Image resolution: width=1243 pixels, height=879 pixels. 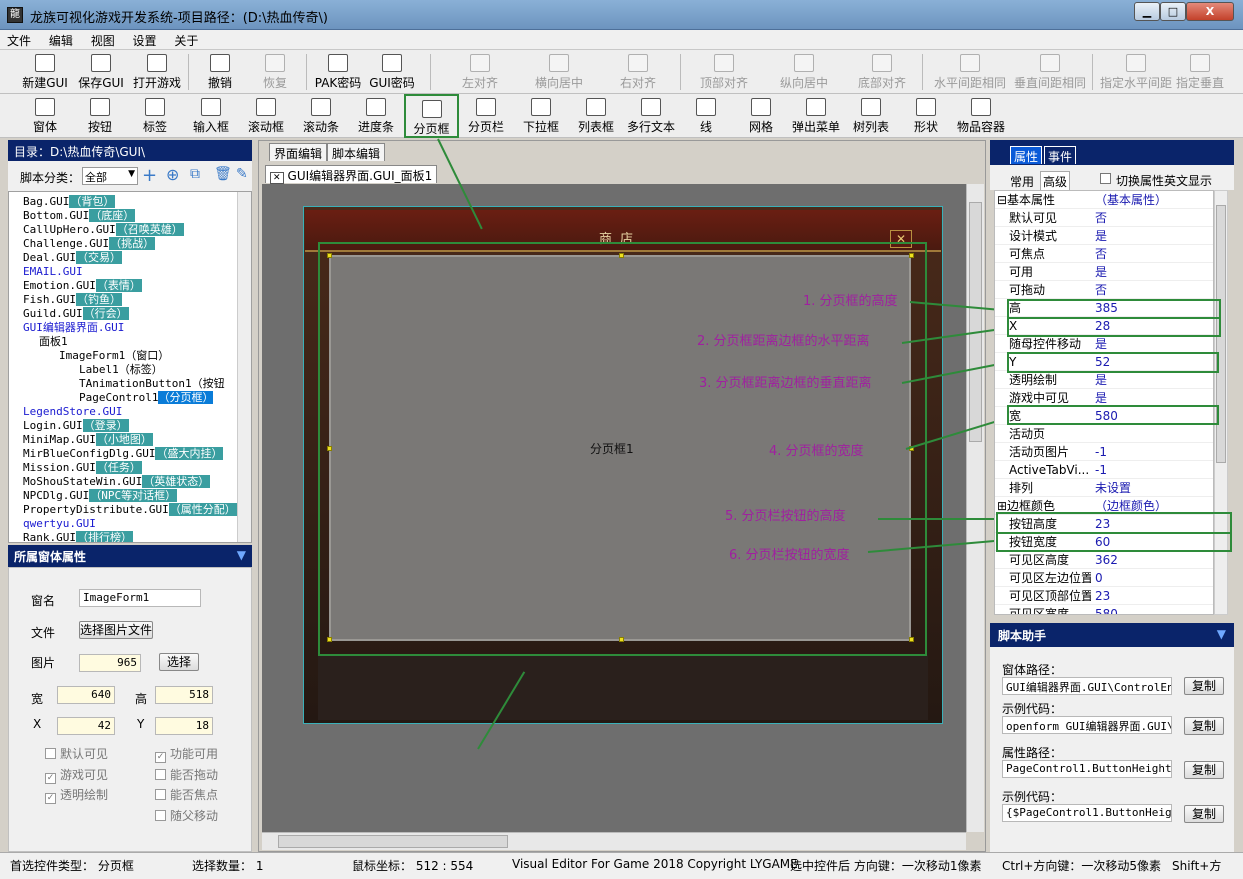 I want to click on tool-input: 输入框, so click(x=211, y=116).